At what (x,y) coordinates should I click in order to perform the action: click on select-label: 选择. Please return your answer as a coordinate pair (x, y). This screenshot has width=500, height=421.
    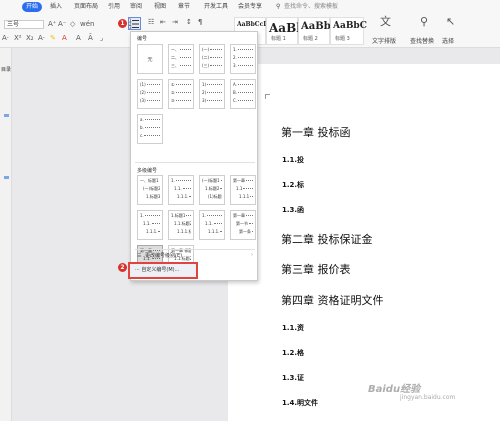
    Looking at the image, I should click on (448, 40).